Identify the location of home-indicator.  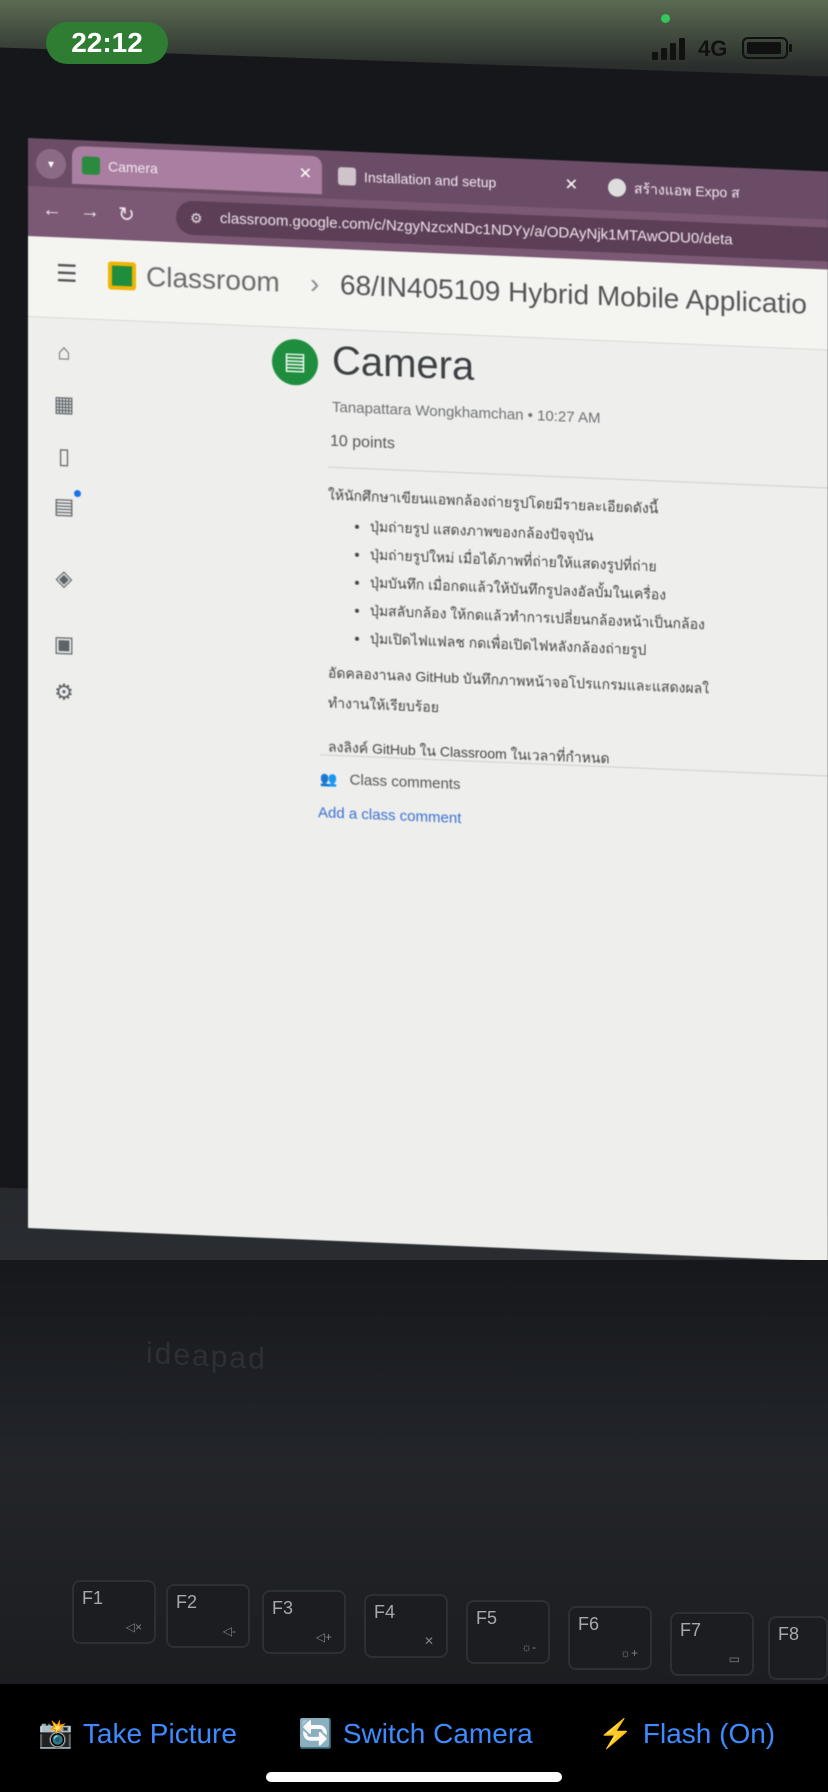
(414, 1777).